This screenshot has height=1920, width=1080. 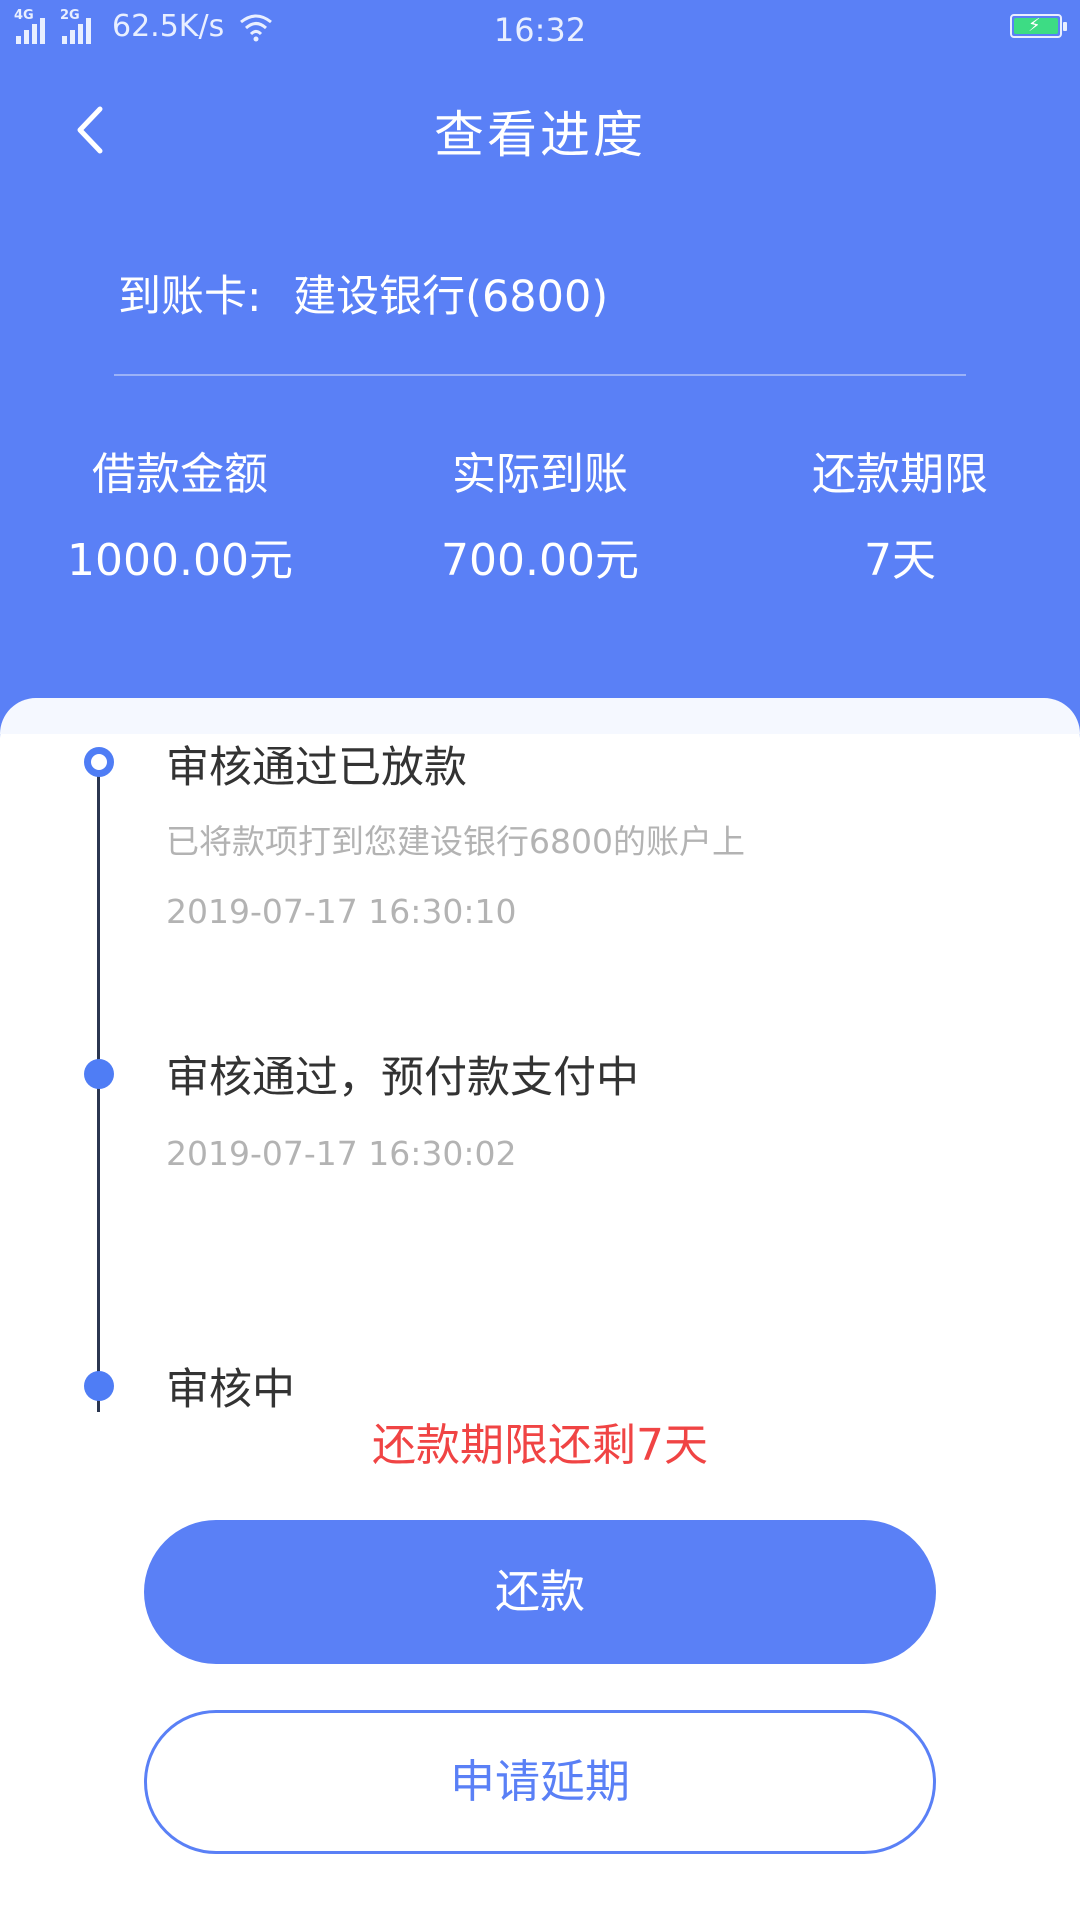 I want to click on stat-loan-amount: 借款金额 1000.00元, so click(x=180, y=518).